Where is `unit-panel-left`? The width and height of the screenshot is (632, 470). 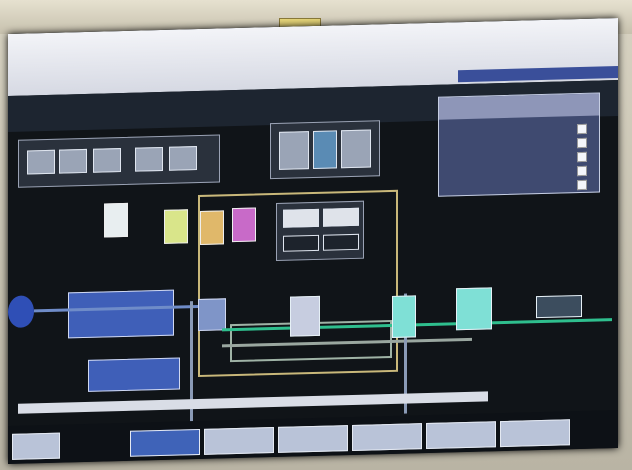 unit-panel-left is located at coordinates (119, 161).